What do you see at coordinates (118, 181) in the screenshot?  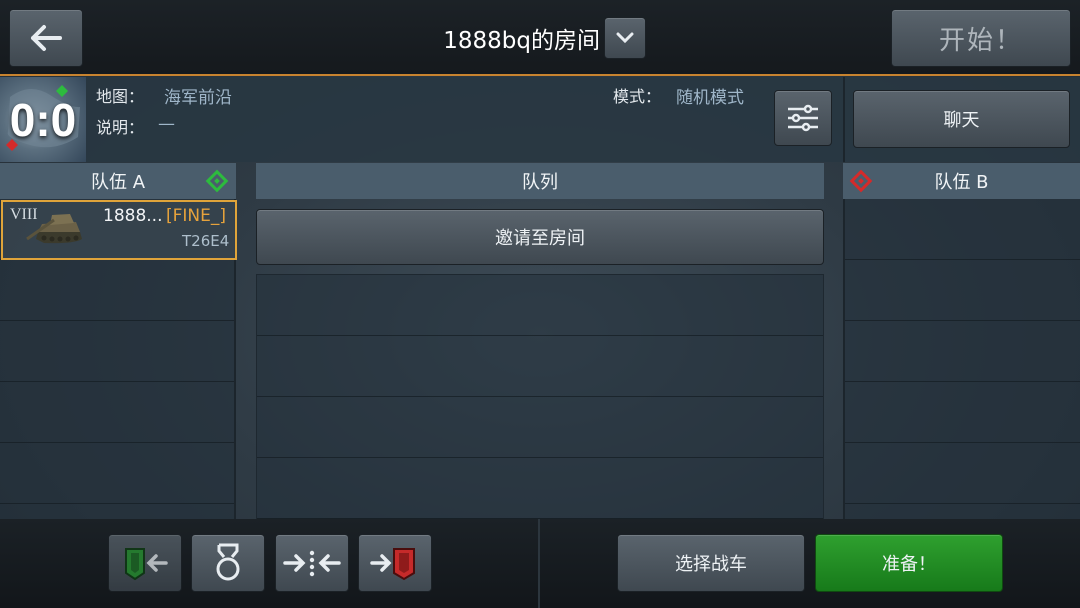 I see `team-a-header: 队伍 A` at bounding box center [118, 181].